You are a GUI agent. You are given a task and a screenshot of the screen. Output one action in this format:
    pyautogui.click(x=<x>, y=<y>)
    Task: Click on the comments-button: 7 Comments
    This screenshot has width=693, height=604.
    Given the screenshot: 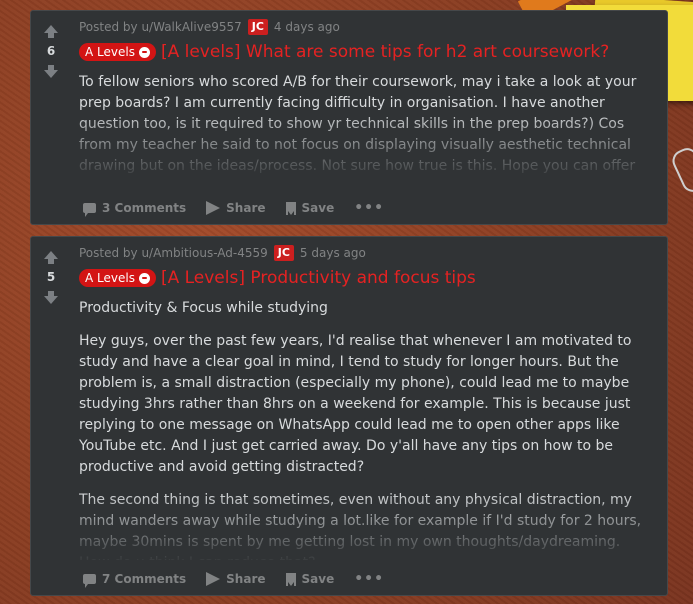 What is the action you would take?
    pyautogui.click(x=135, y=580)
    